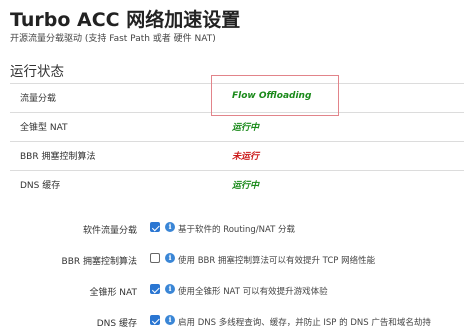  Describe the element at coordinates (304, 323) in the screenshot. I see `config-help-text: 启用 DNS 多线程查询、缓存，并防止 ISP 的 DNS 广告和域名劫持` at that location.